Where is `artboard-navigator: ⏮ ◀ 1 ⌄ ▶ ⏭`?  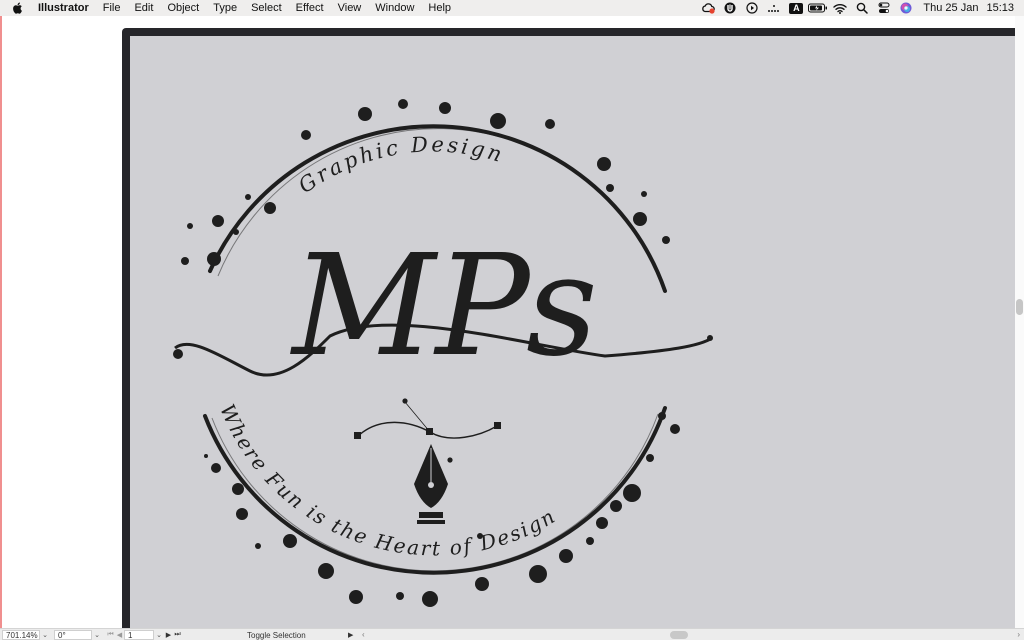
artboard-navigator: ⏮ ◀ 1 ⌄ ▶ ⏭ is located at coordinates (144, 635).